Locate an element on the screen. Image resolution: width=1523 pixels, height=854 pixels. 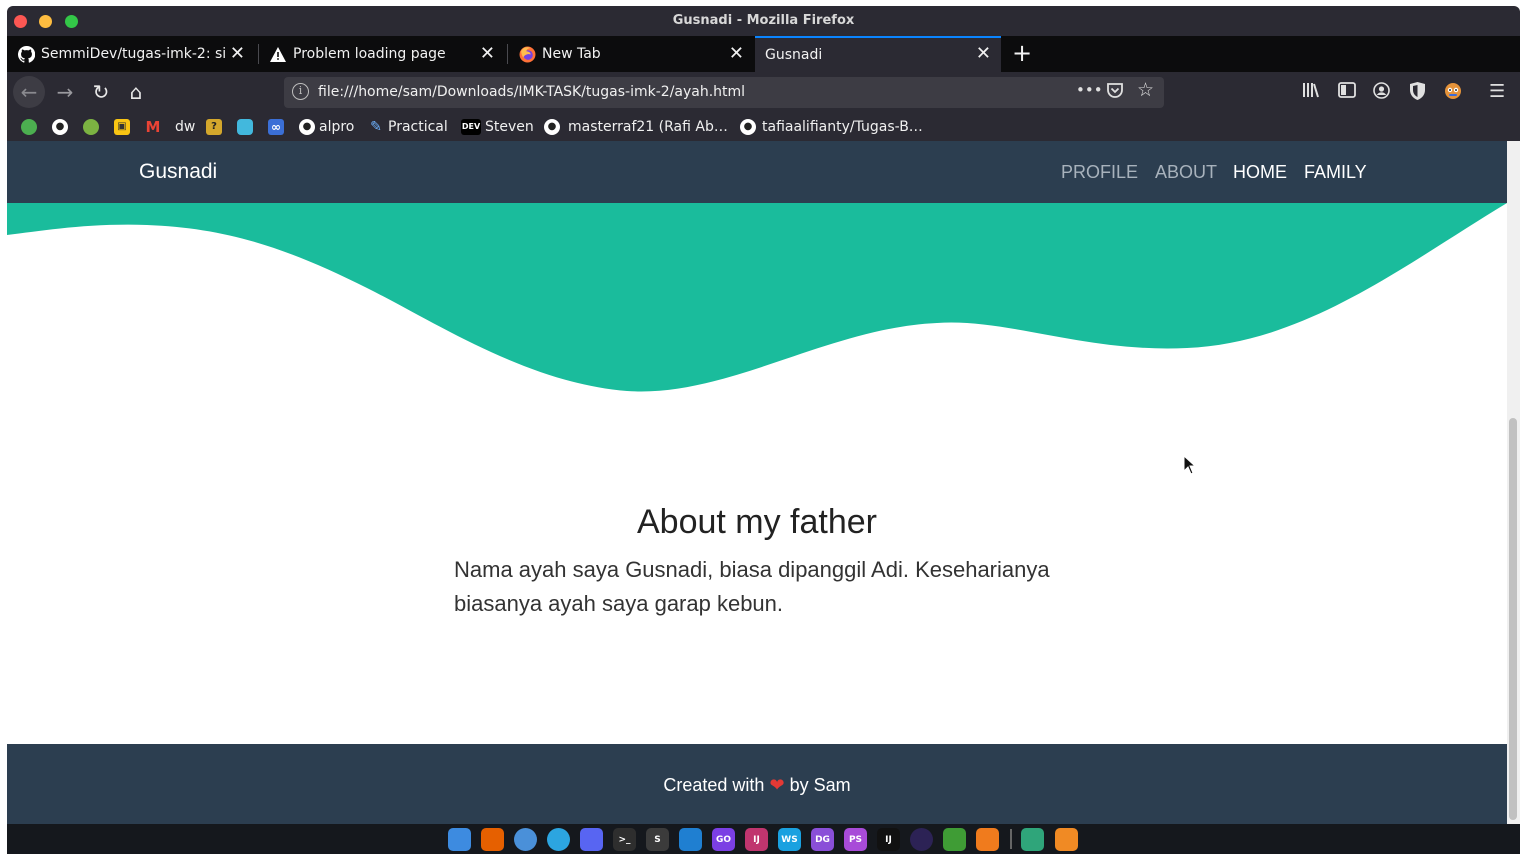
window-title: Gusnadi - Mozilla Firefox is located at coordinates (763, 20).